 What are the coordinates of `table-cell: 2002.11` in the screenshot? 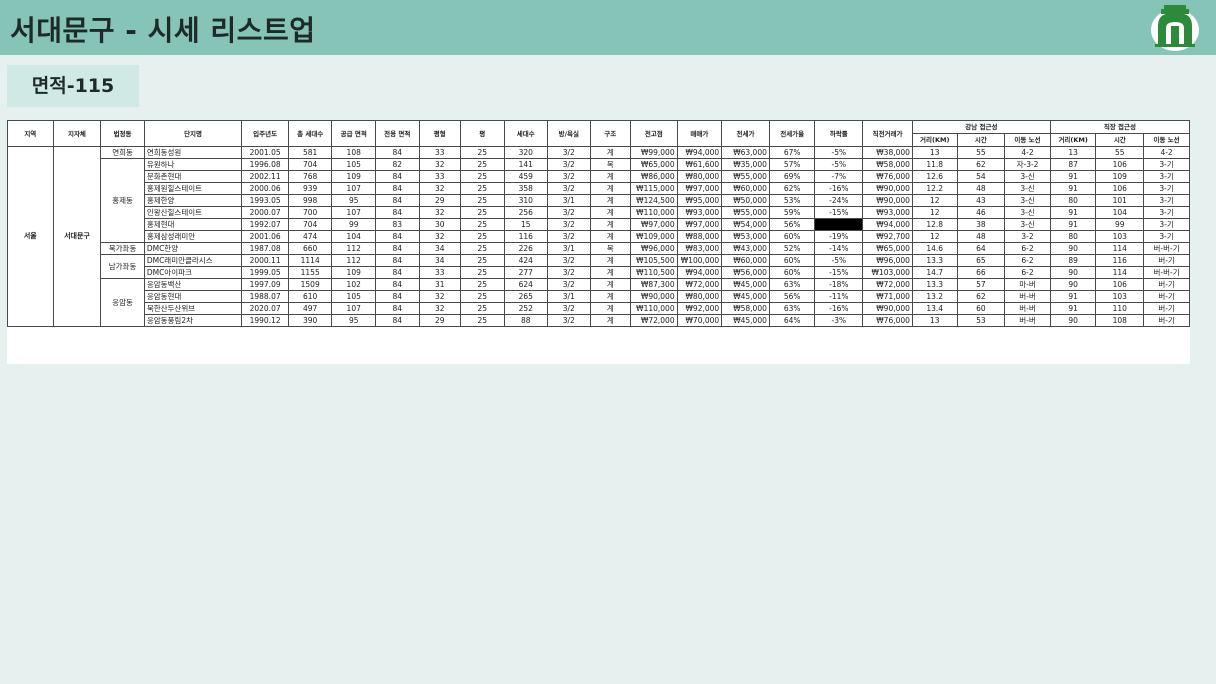 It's located at (265, 176).